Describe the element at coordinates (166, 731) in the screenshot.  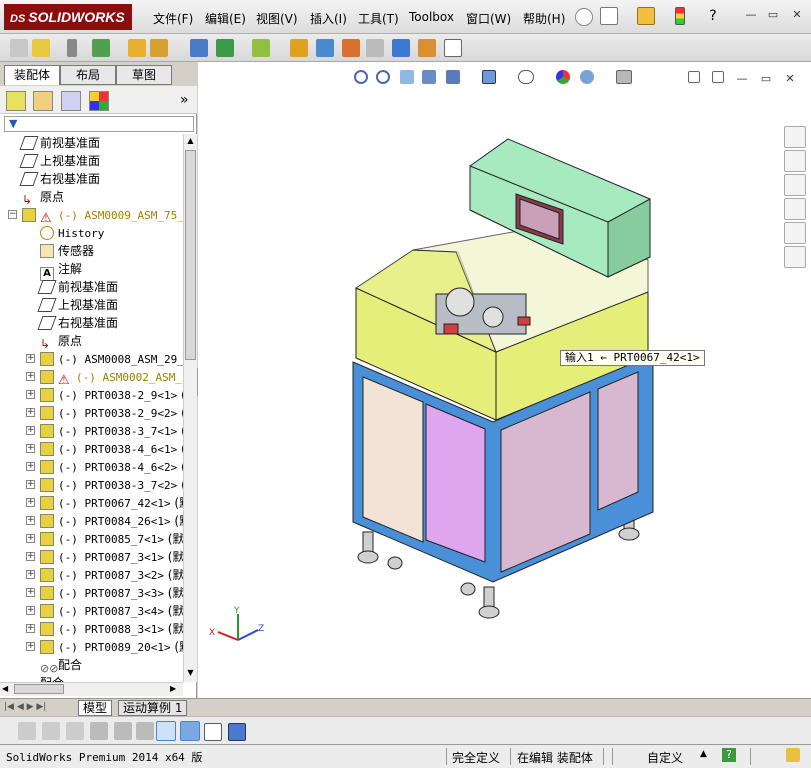
I see `tree-view-icon` at that location.